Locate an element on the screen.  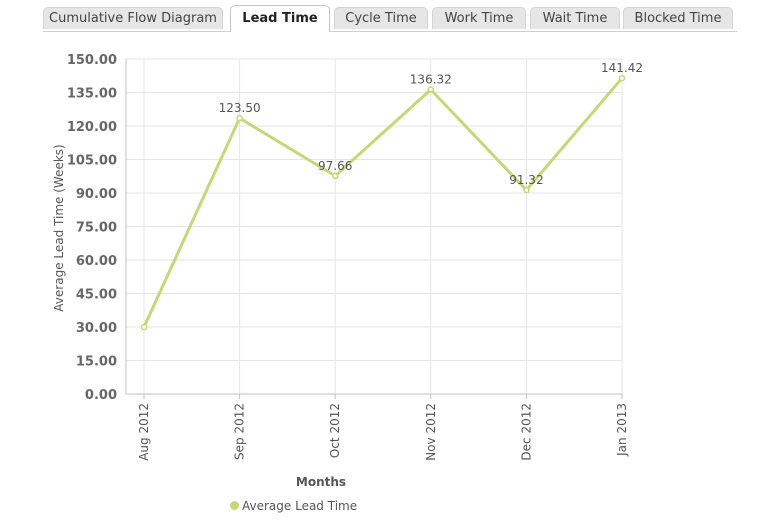
legend-item-average-lead-time: Average Lead Time is located at coordinates (293, 506).